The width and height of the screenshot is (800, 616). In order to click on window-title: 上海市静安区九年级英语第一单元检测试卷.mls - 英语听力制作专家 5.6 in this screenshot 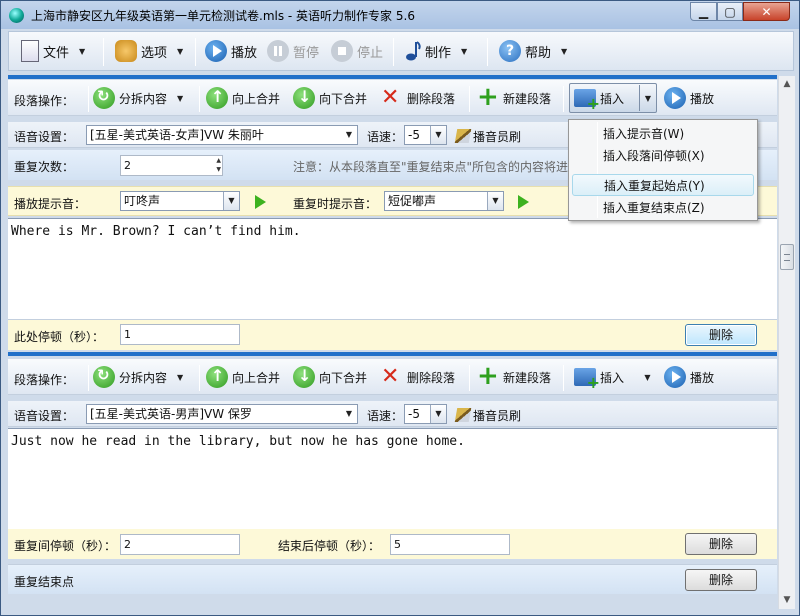, I will do `click(223, 16)`.